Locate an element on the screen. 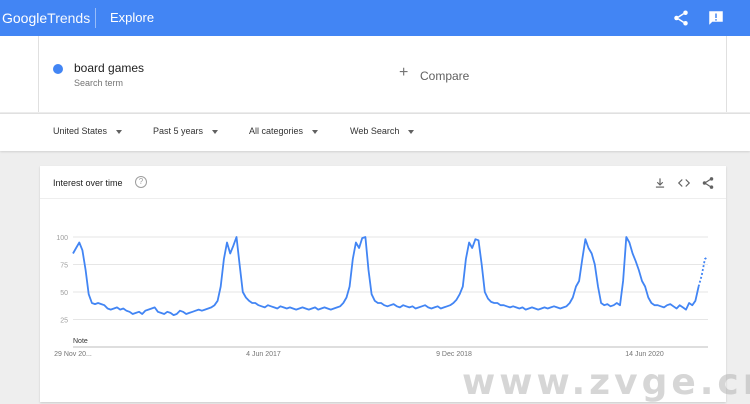  category-filter-label: All categories is located at coordinates (276, 131).